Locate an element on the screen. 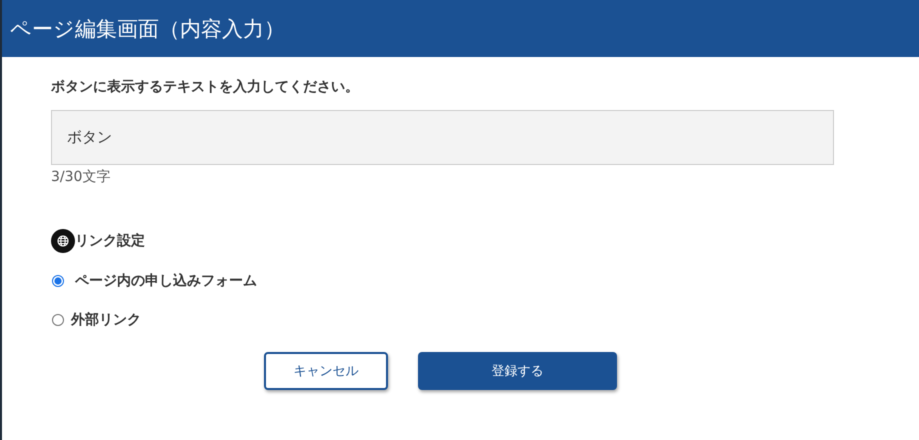 This screenshot has width=919, height=440. field-label: ボタンに表示するテキストを入力してください。 is located at coordinates (205, 87).